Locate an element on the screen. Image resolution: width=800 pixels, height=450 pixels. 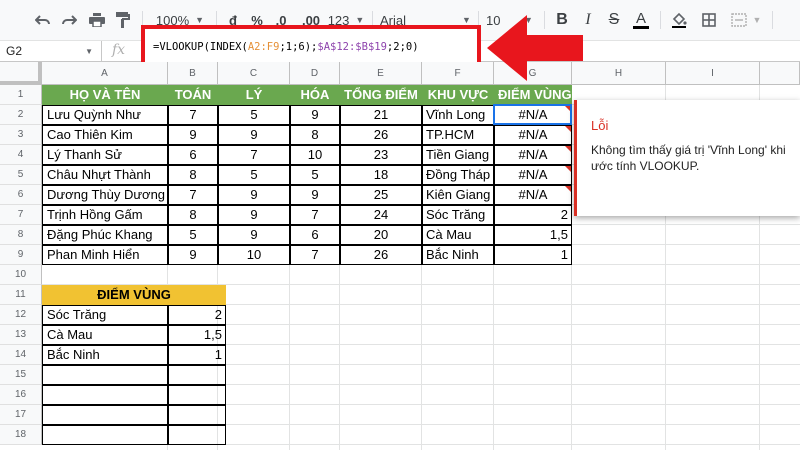
row-header-7: 7 is located at coordinates (21, 215).